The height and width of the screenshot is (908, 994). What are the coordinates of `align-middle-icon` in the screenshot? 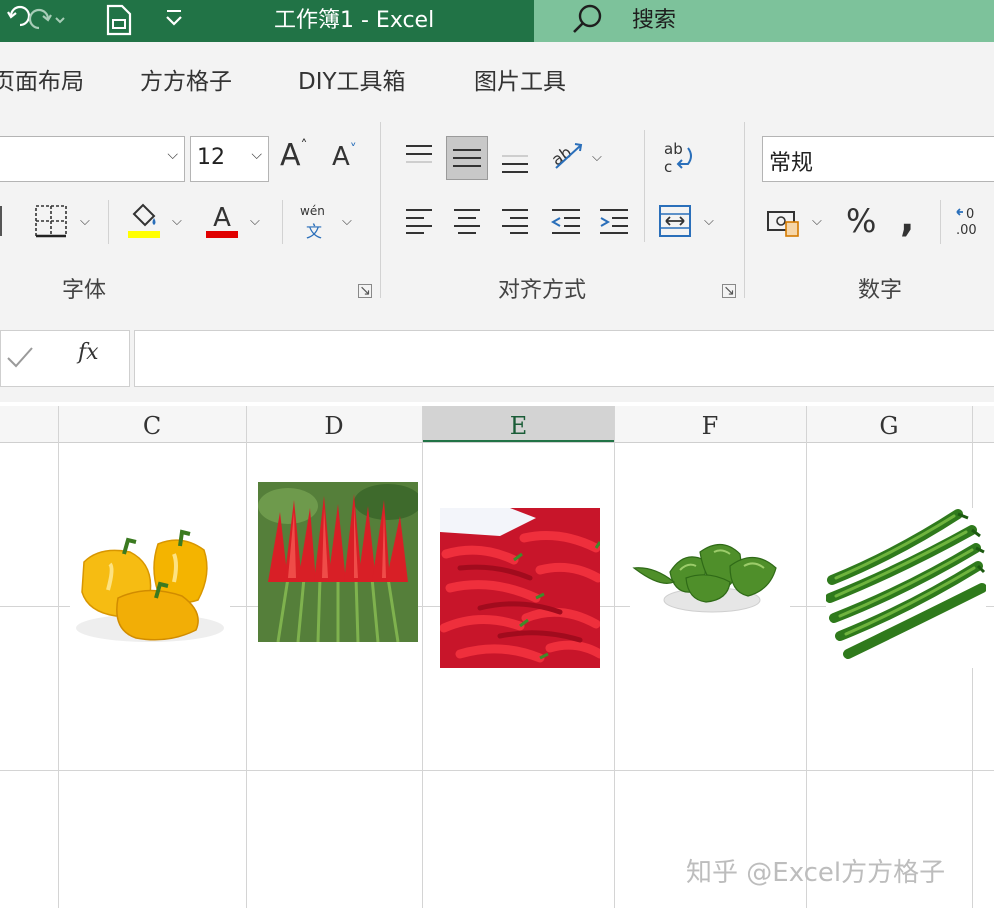 It's located at (467, 158).